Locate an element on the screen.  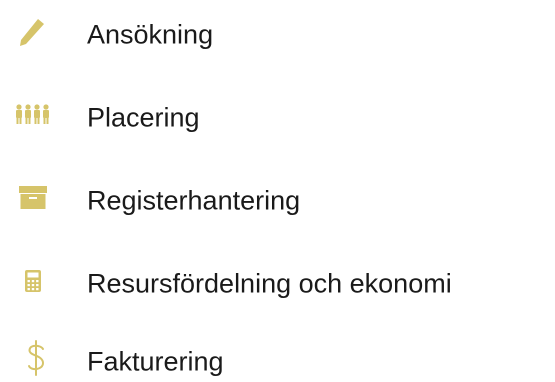
menu-item-label: Ansökning is located at coordinates (150, 34).